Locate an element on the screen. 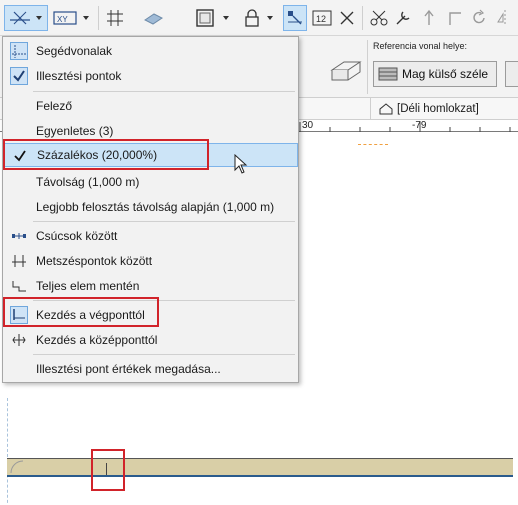 The image size is (518, 505). layers-icon is located at coordinates (153, 19).